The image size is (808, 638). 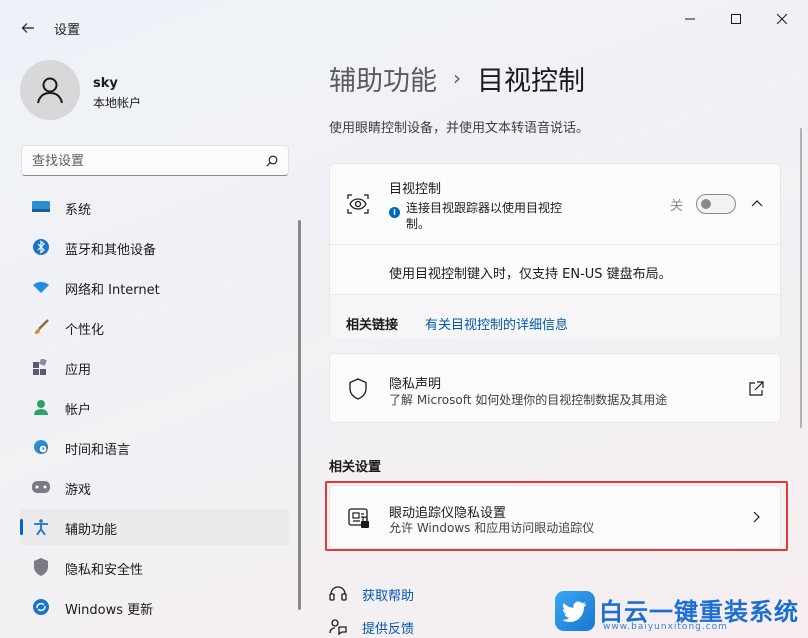 What do you see at coordinates (41, 287) in the screenshot?
I see `wifi-icon` at bounding box center [41, 287].